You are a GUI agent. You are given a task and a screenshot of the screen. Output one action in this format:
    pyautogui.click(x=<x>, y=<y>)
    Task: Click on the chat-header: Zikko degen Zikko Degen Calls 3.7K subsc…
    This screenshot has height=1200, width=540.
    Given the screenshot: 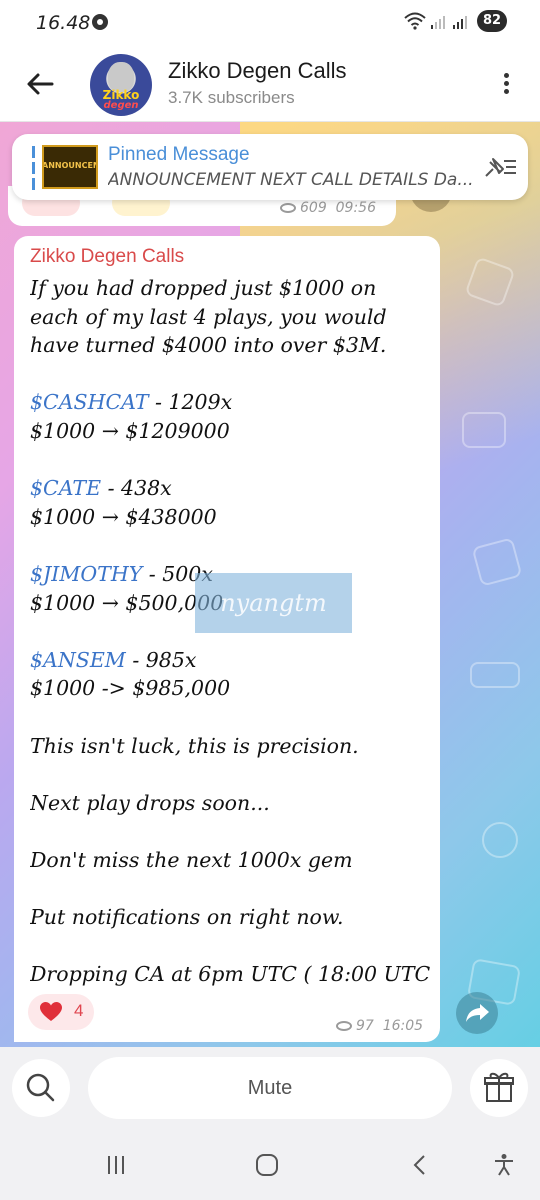 What is the action you would take?
    pyautogui.click(x=270, y=83)
    